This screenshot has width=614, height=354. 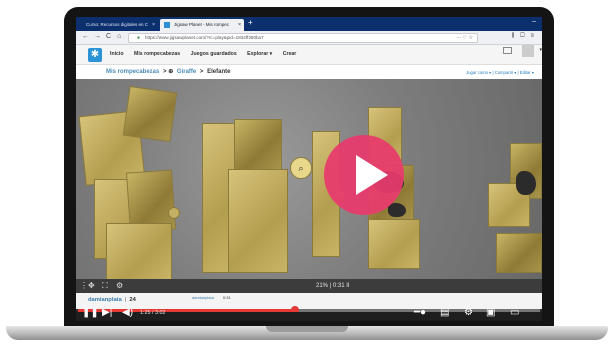 I want to click on puzzle-progress: 21% | 0:31 II, so click(x=333, y=286).